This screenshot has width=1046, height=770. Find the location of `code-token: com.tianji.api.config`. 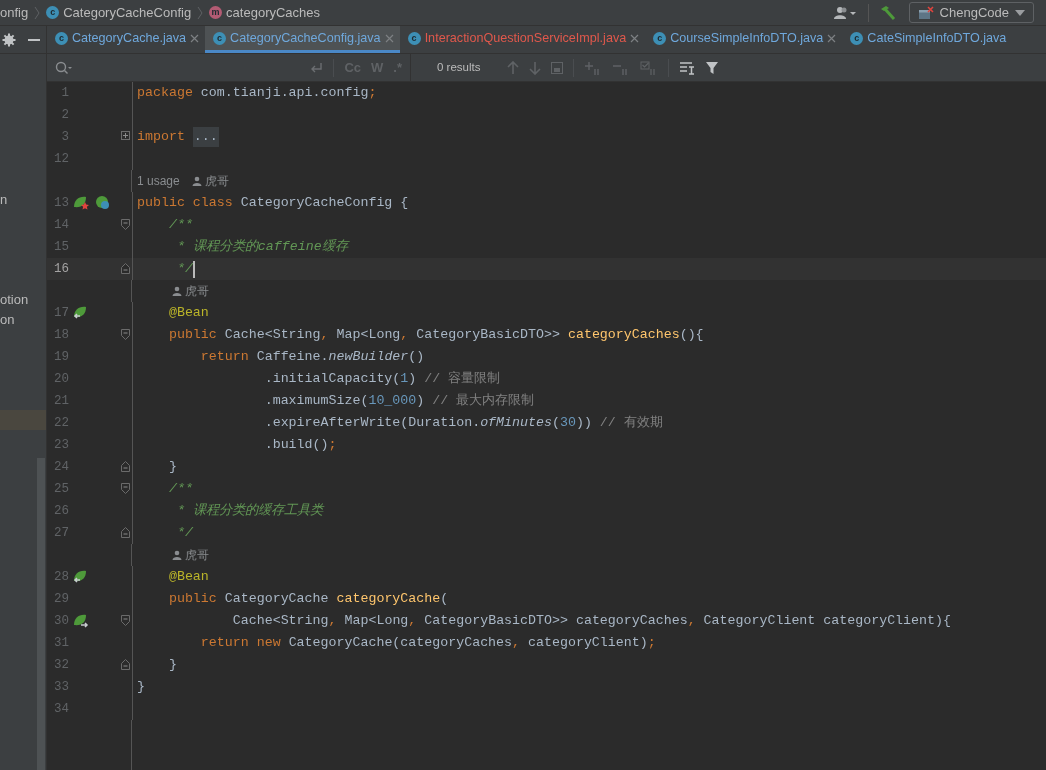

code-token: com.tianji.api.config is located at coordinates (284, 93).